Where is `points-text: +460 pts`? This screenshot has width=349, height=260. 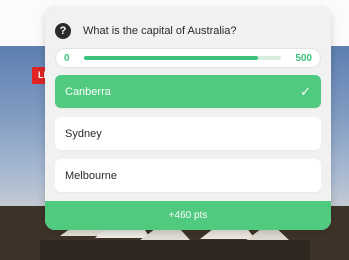 points-text: +460 pts is located at coordinates (188, 215).